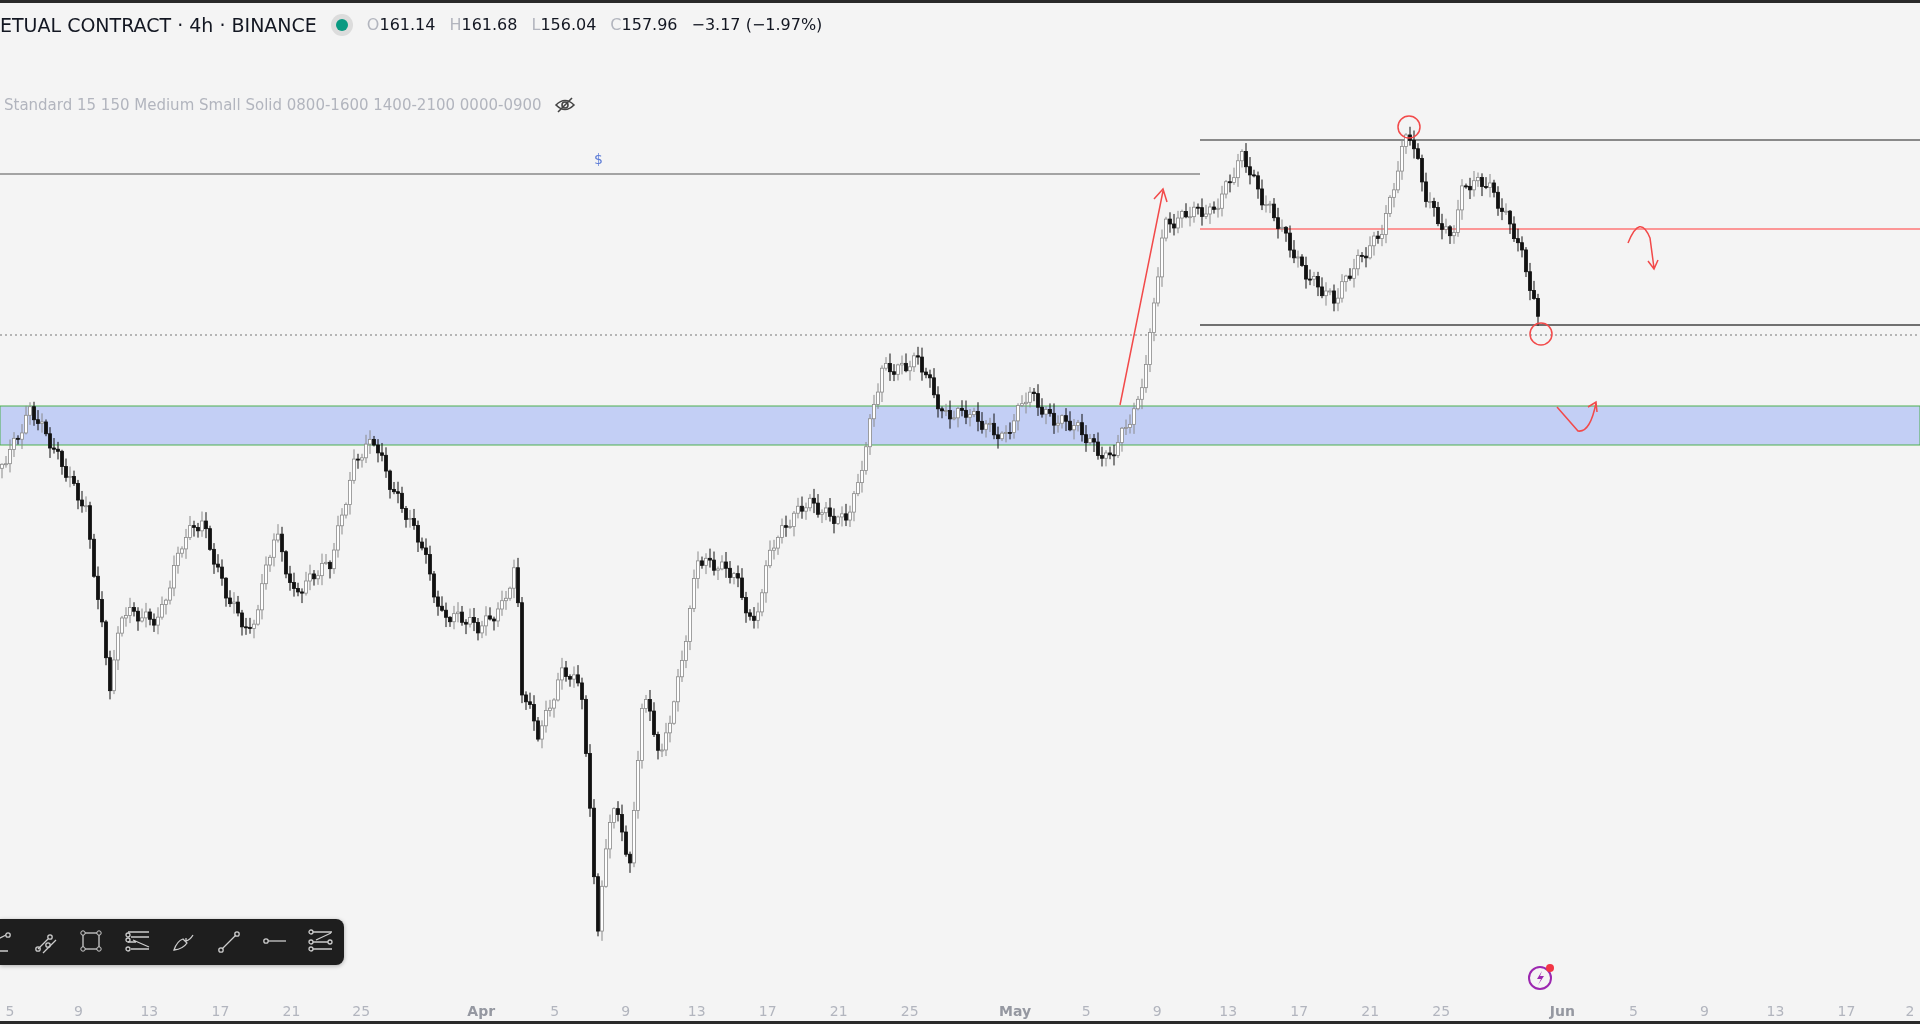  What do you see at coordinates (757, 25) in the screenshot?
I see `price-change: −3.17 (−1.97%)` at bounding box center [757, 25].